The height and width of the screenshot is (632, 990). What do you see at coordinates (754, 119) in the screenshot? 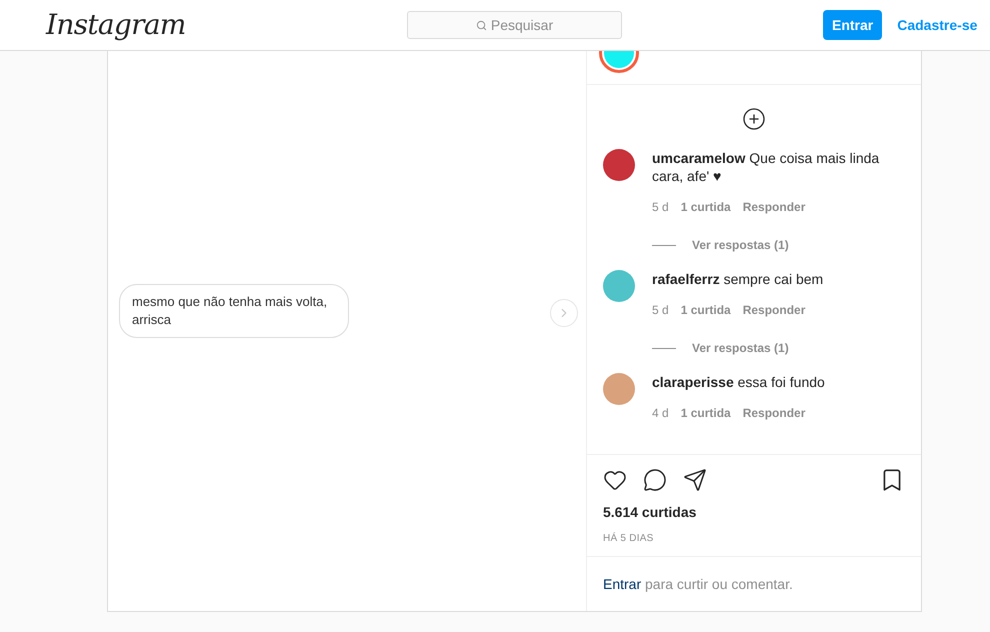
I see `load-more-icon` at bounding box center [754, 119].